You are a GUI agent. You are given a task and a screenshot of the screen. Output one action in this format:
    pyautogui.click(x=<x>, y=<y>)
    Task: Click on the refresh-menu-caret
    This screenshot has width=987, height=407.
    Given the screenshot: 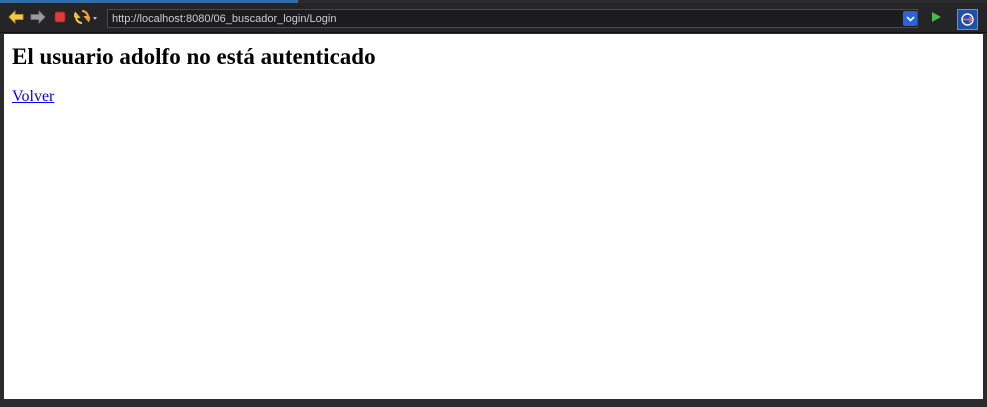 What is the action you would take?
    pyautogui.click(x=95, y=18)
    